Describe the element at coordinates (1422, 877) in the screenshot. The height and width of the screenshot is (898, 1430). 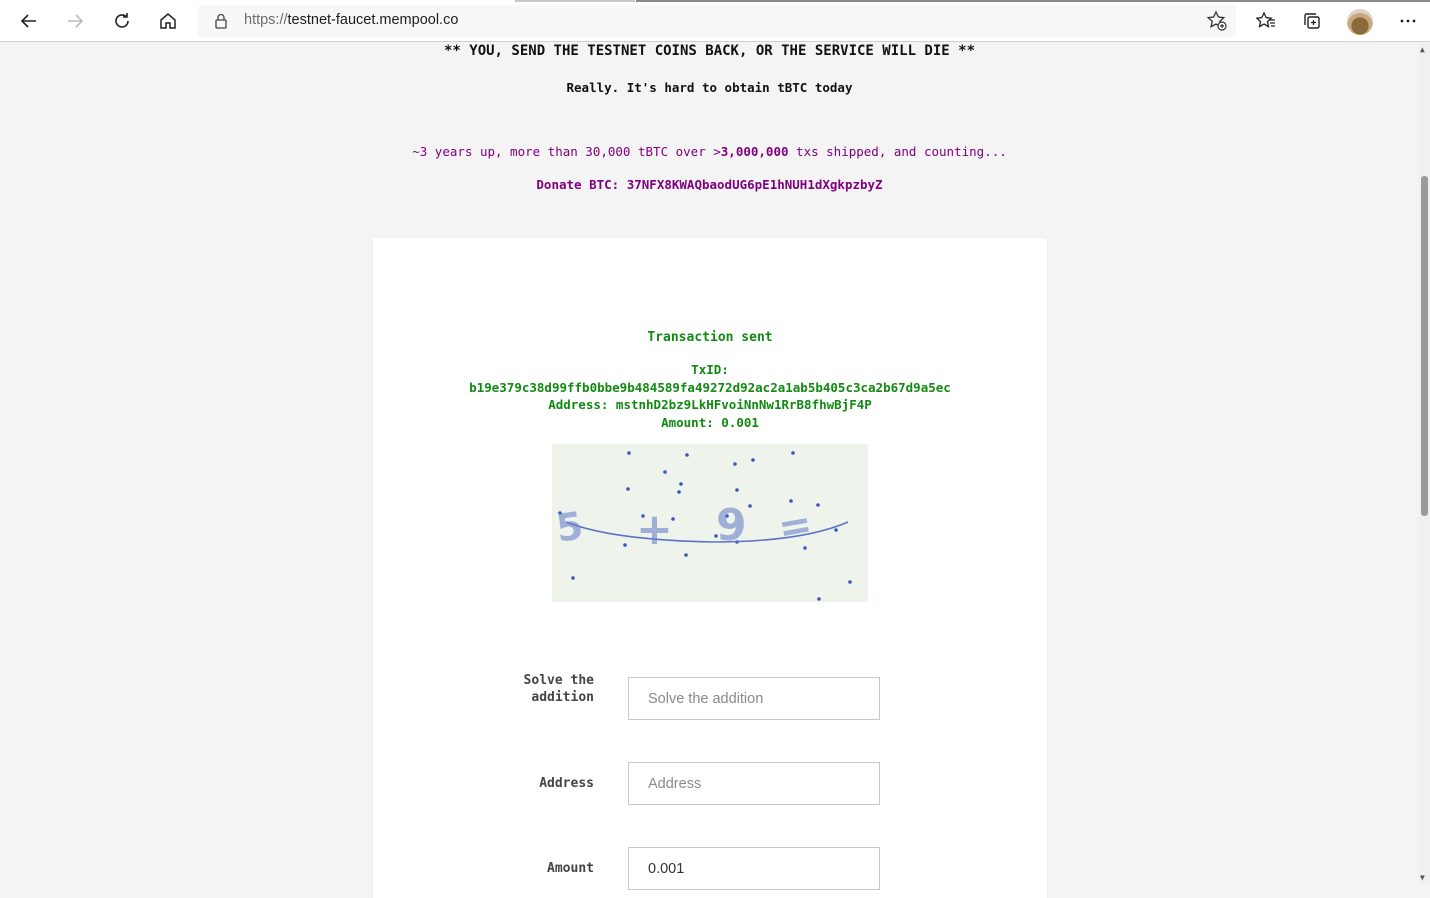
I see `scroll-down-arrow-icon: ▼` at that location.